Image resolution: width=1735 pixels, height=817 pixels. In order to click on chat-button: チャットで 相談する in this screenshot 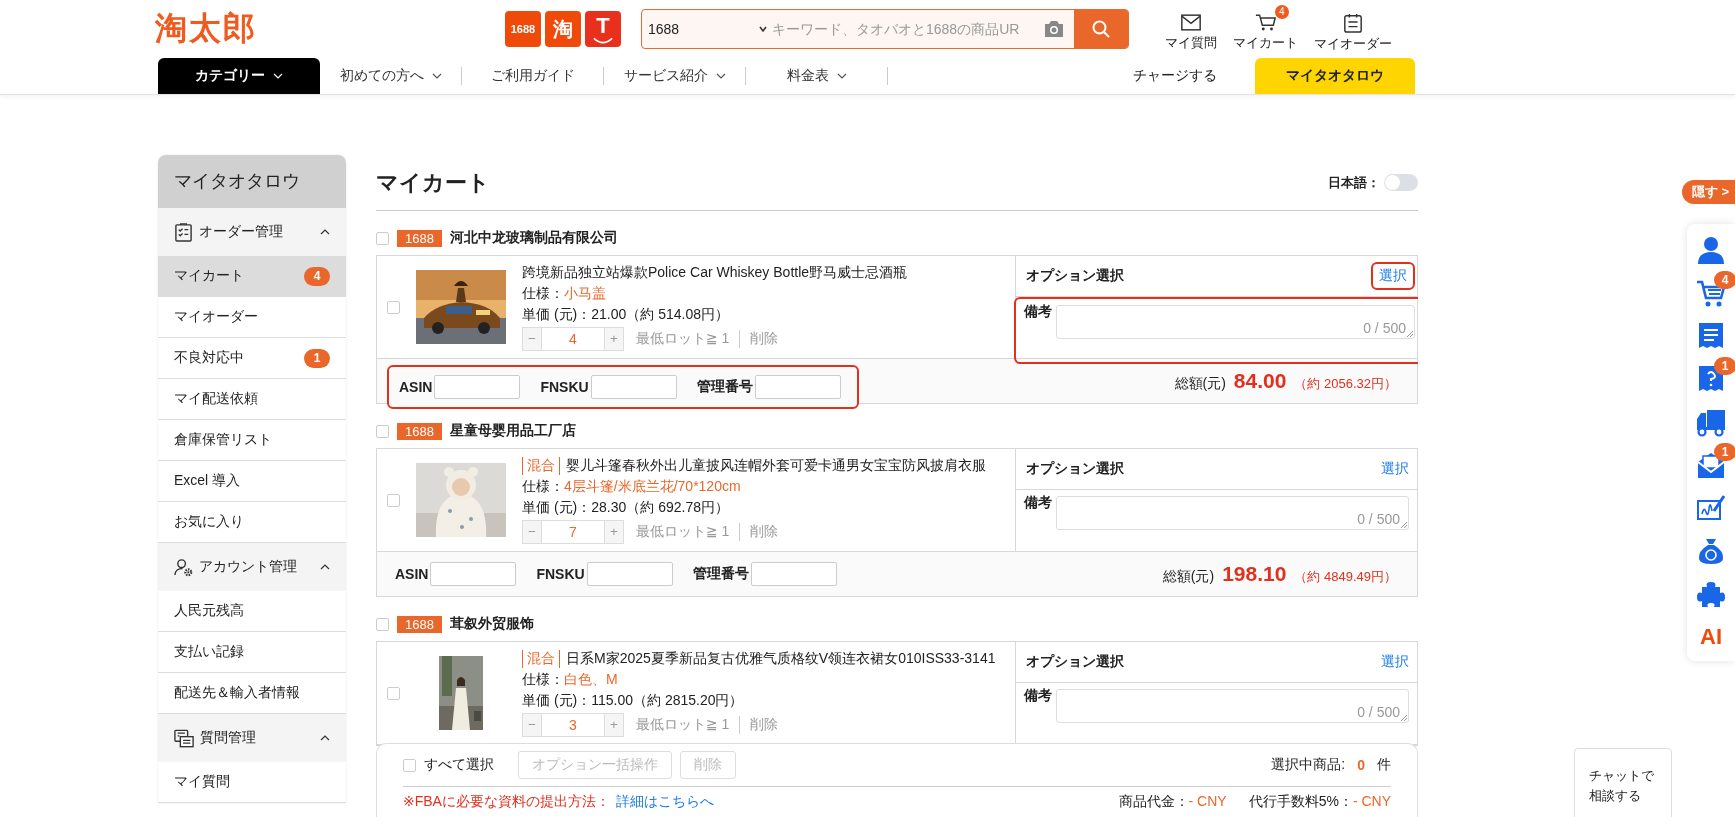, I will do `click(1623, 782)`.